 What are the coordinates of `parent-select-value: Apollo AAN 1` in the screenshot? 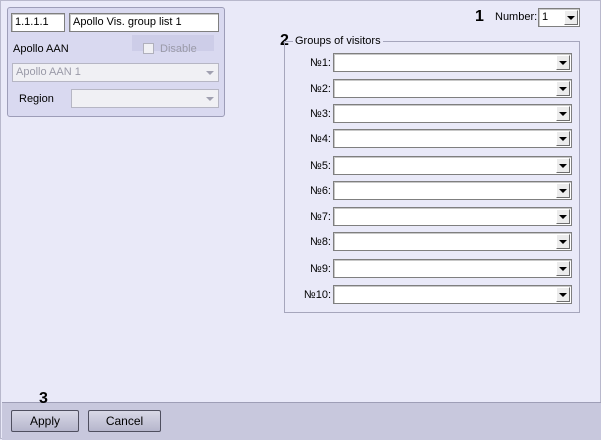 It's located at (48, 72).